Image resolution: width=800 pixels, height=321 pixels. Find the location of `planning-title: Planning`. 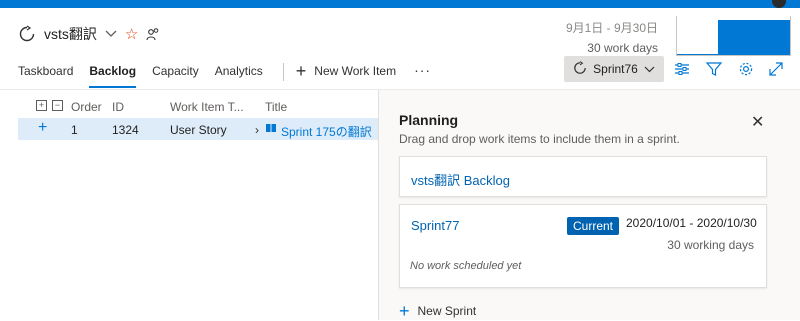

planning-title: Planning is located at coordinates (429, 120).